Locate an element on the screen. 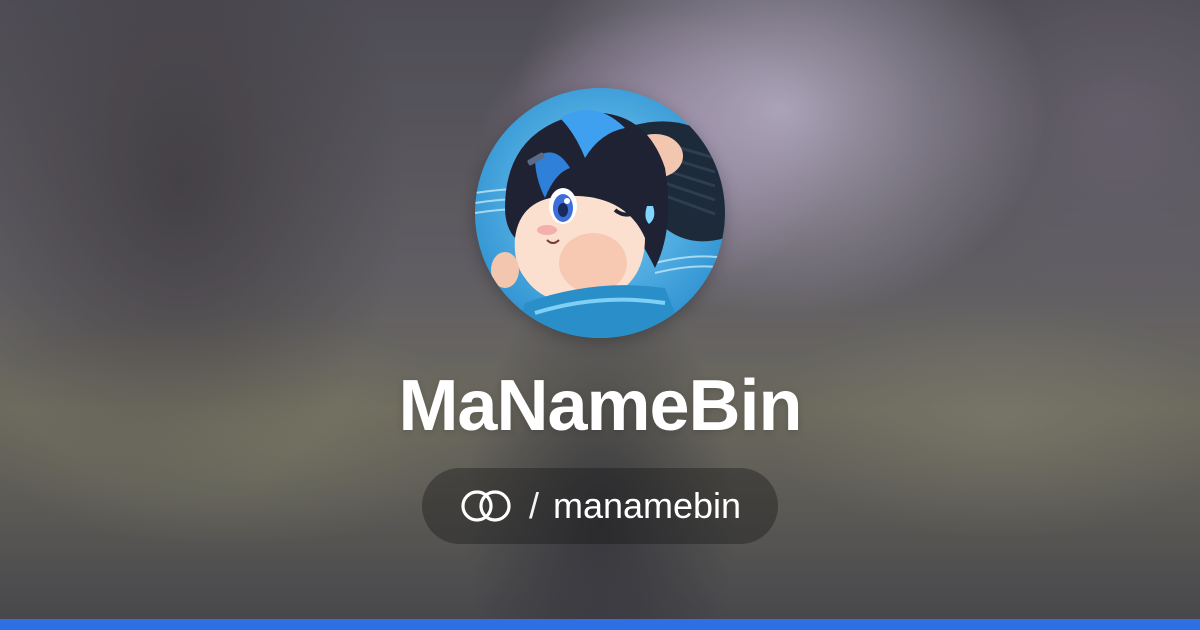 Image resolution: width=1200 pixels, height=630 pixels. linked-rings-logo-icon is located at coordinates (486, 506).